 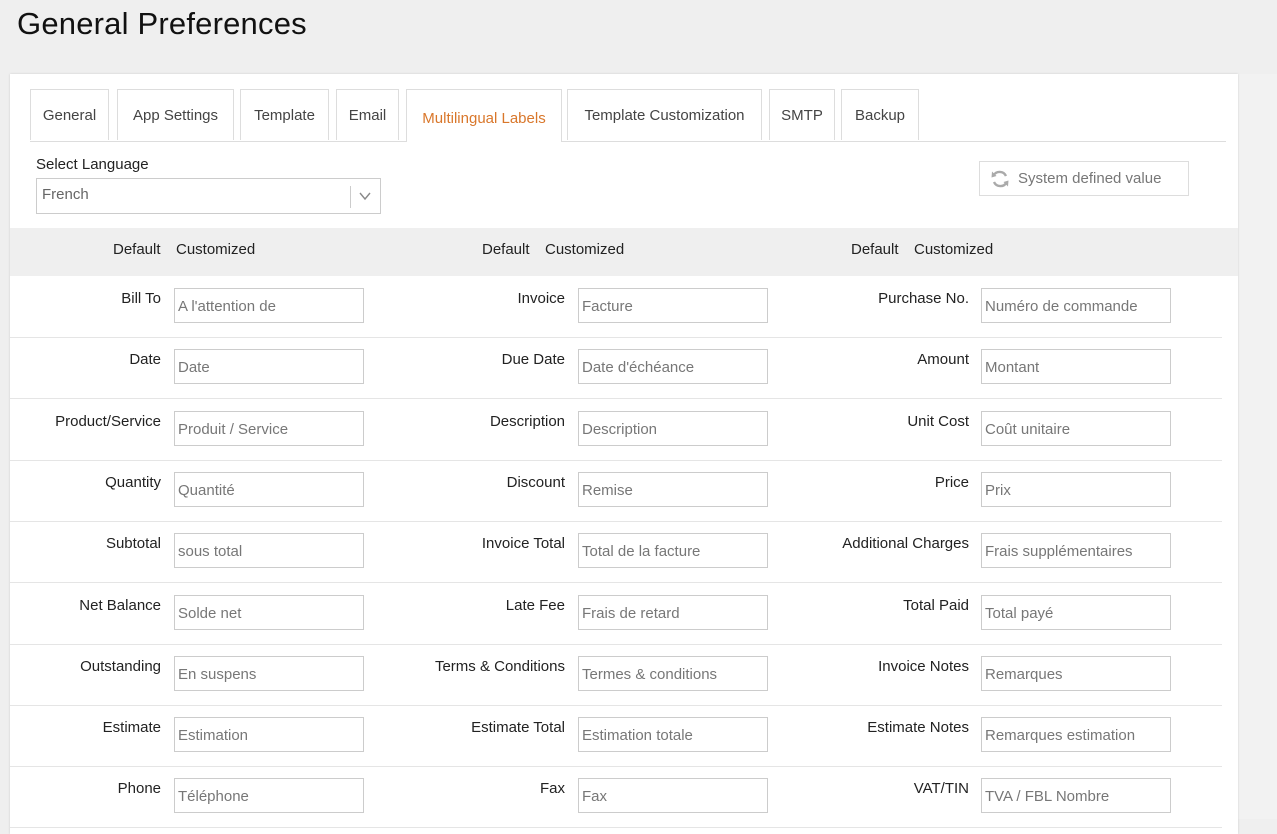 I want to click on default-label: Invoice Total, so click(x=523, y=544).